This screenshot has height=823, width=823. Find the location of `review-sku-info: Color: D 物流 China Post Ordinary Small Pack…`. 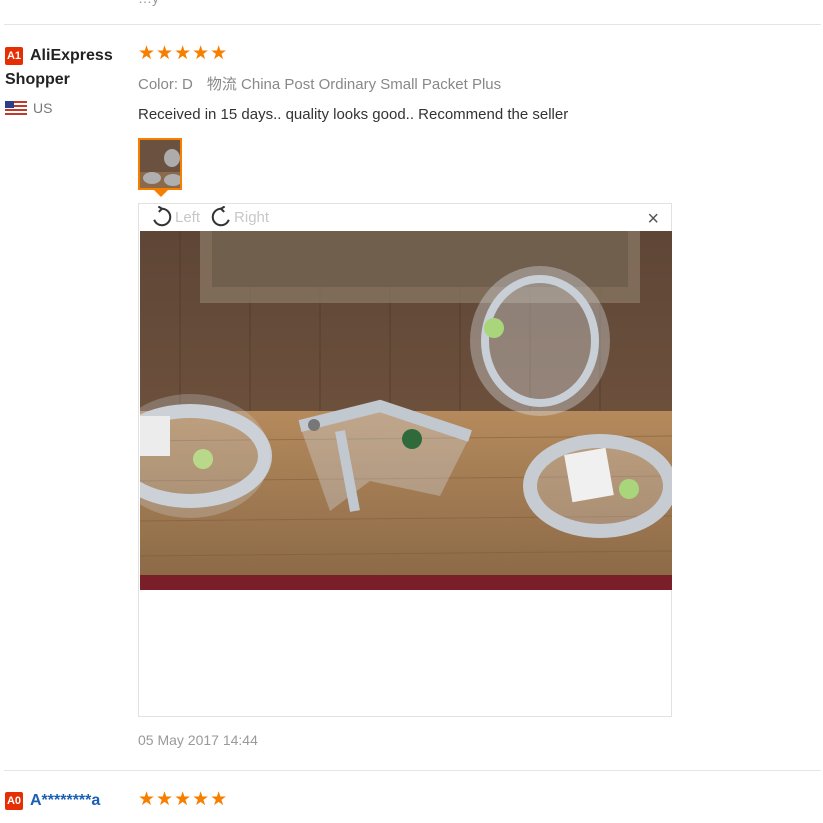

review-sku-info: Color: D 物流 China Post Ordinary Small Pack… is located at coordinates (319, 83).